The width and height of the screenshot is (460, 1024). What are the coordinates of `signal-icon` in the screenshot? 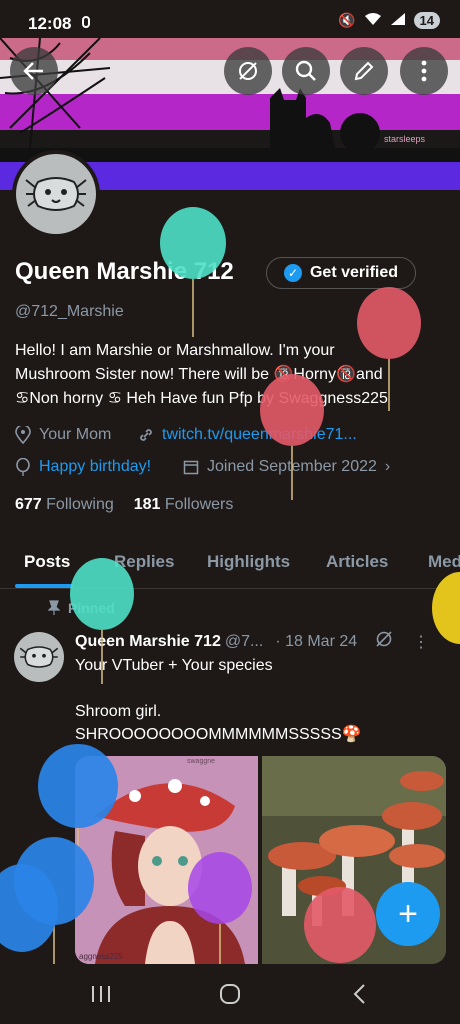 It's located at (398, 20).